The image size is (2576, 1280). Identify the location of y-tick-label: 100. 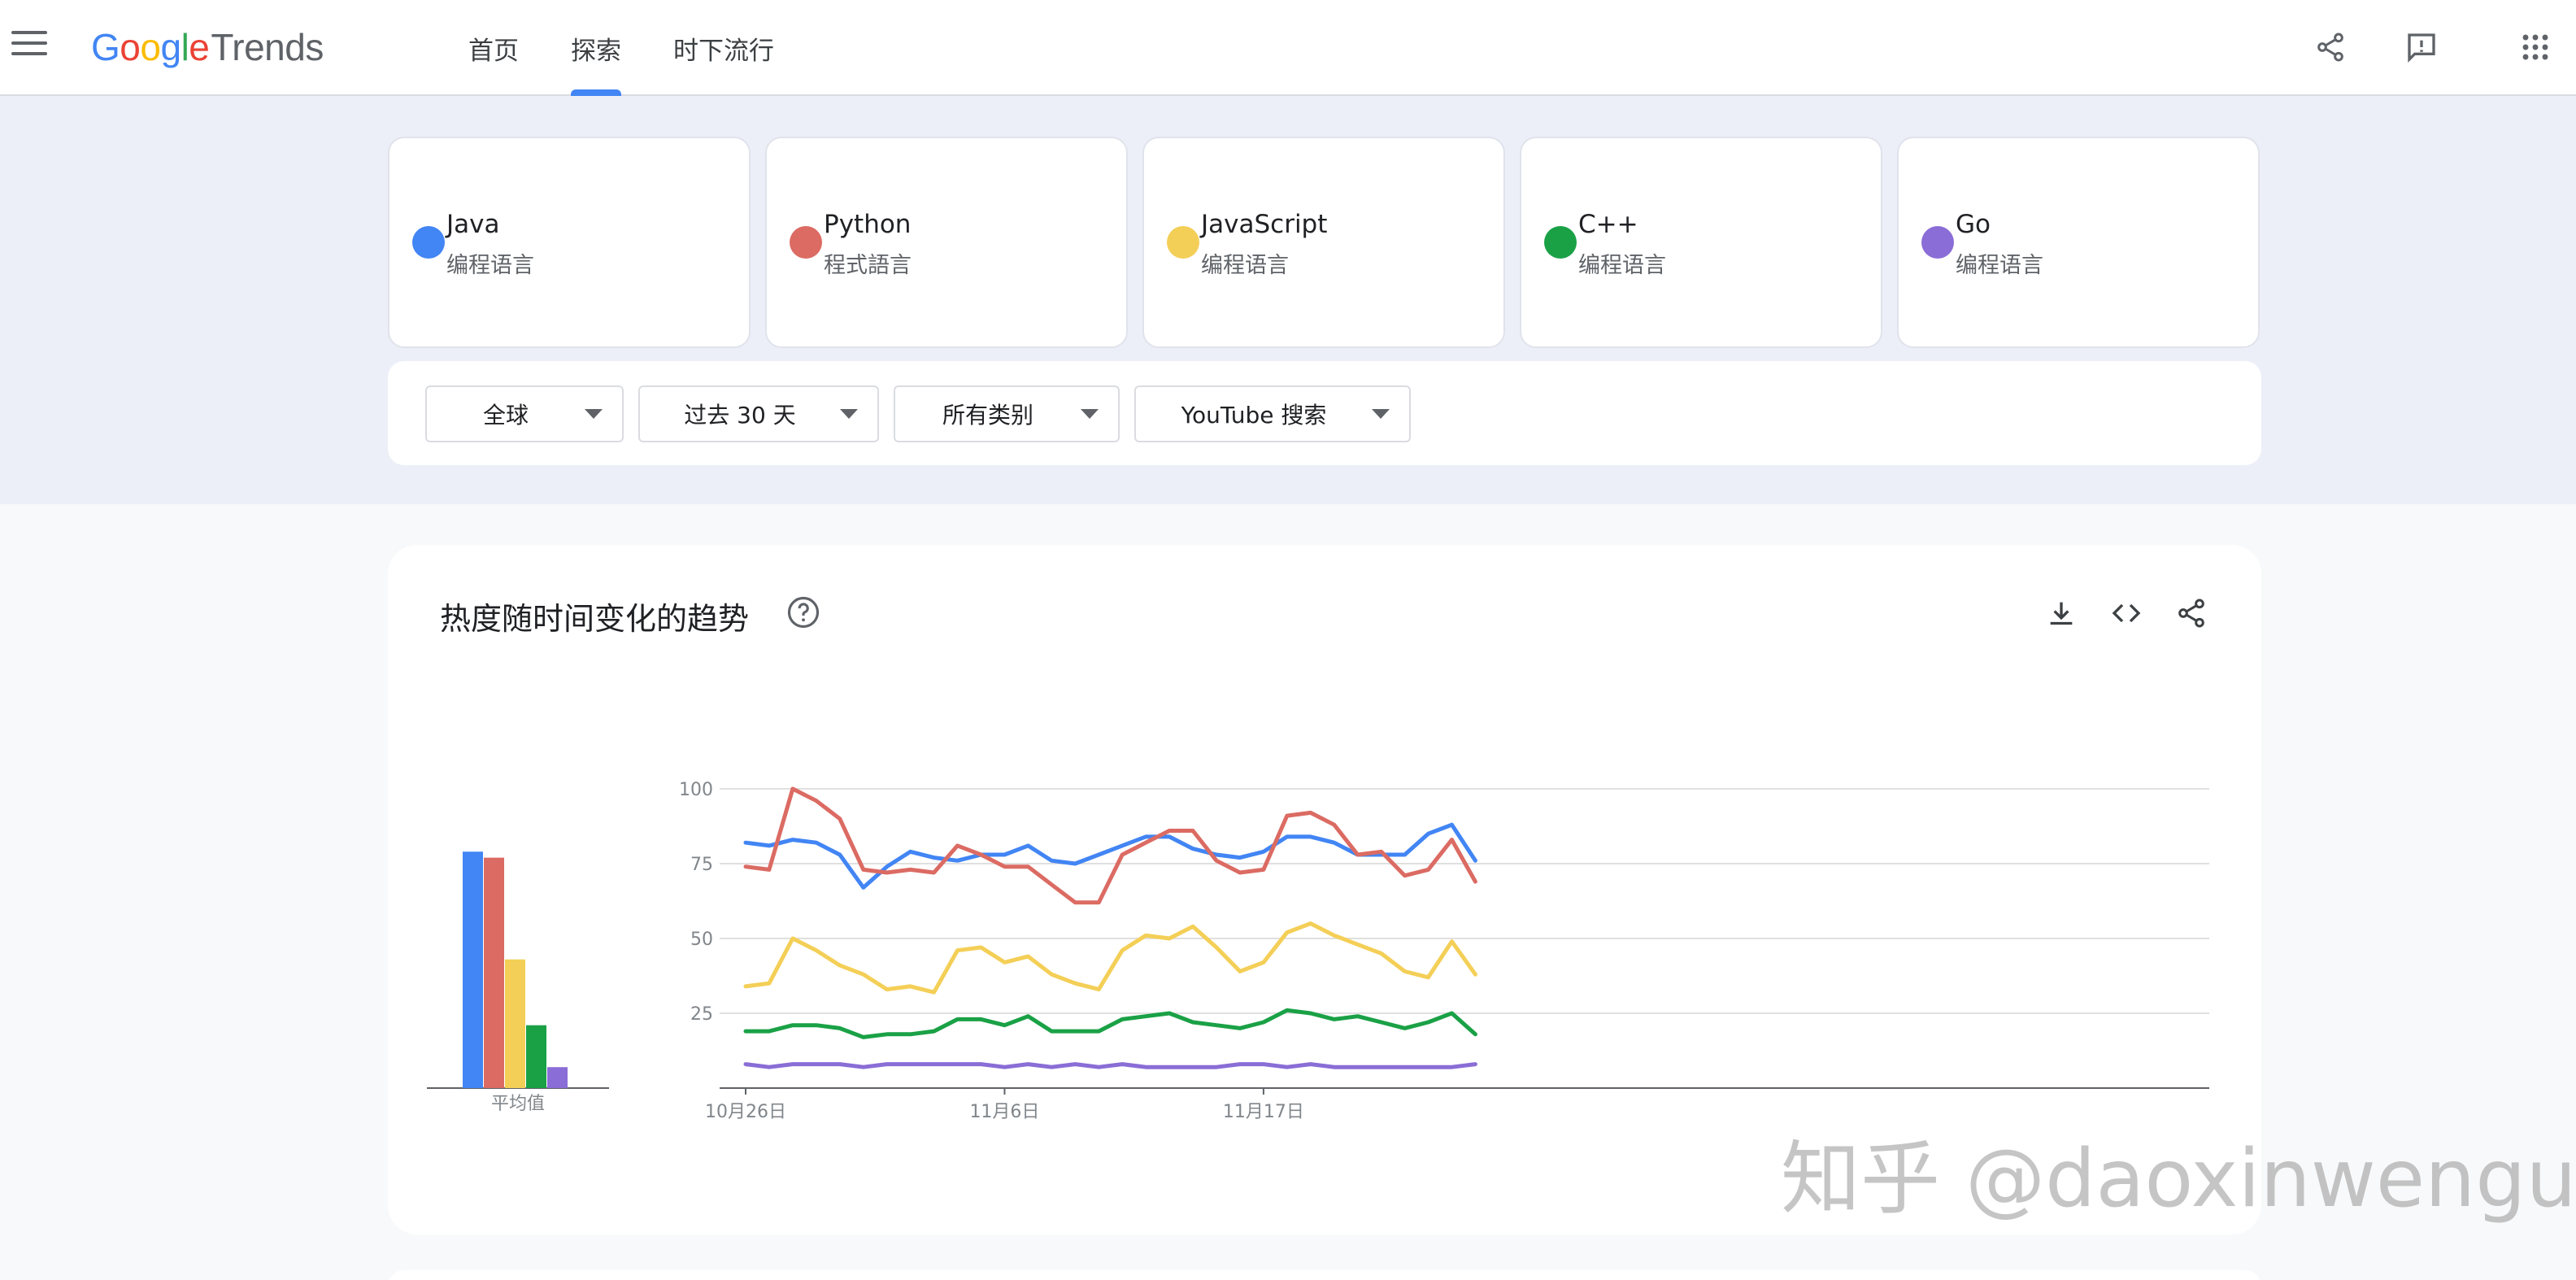
(696, 790).